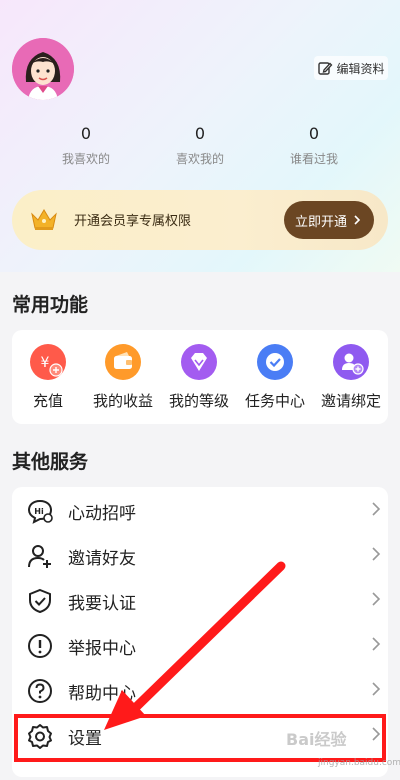 Image resolution: width=400 pixels, height=780 pixels. Describe the element at coordinates (200, 509) in the screenshot. I see `service-item-greeting: Hi 心动招呼` at that location.